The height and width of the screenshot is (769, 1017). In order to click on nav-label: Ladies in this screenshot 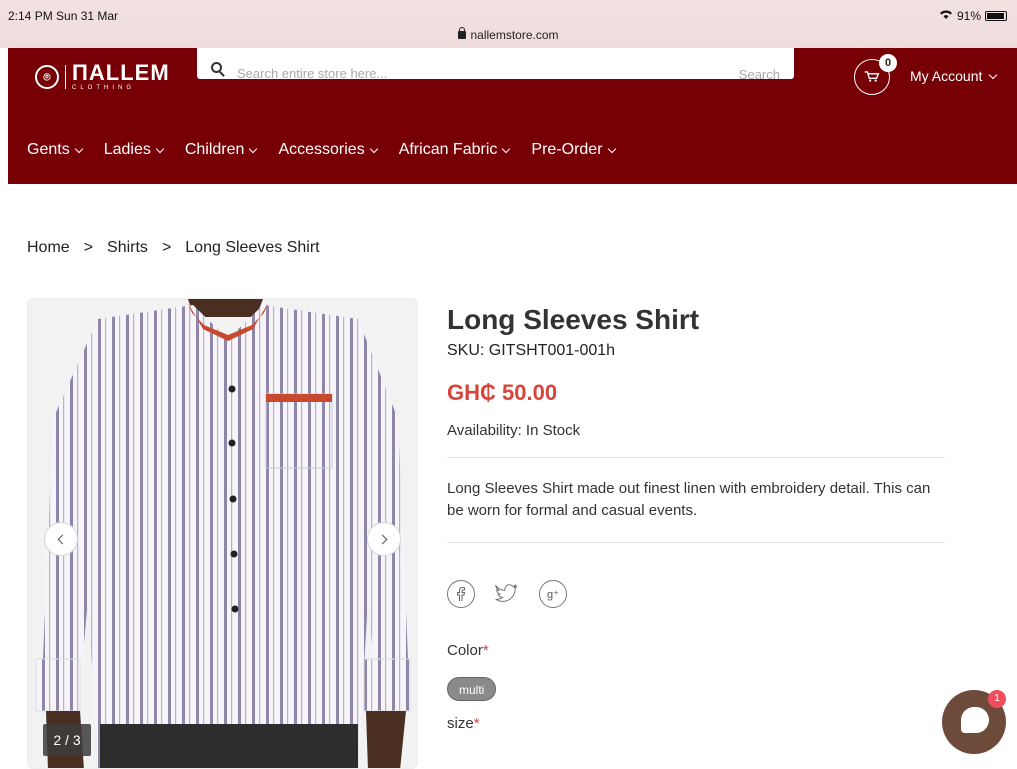, I will do `click(127, 149)`.